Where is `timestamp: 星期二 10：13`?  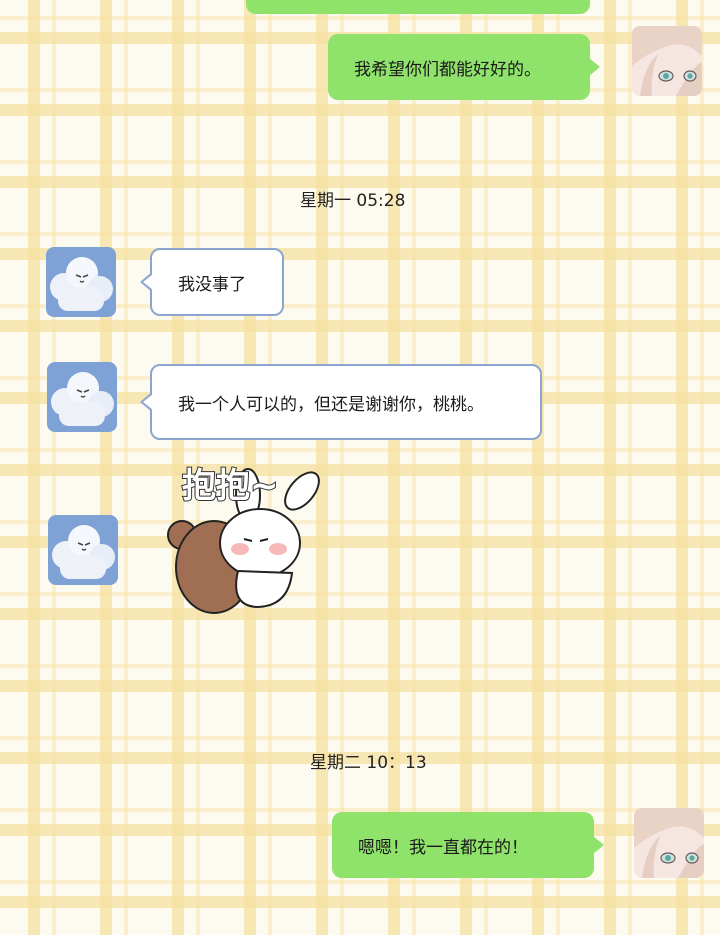
timestamp: 星期二 10：13 is located at coordinates (368, 763).